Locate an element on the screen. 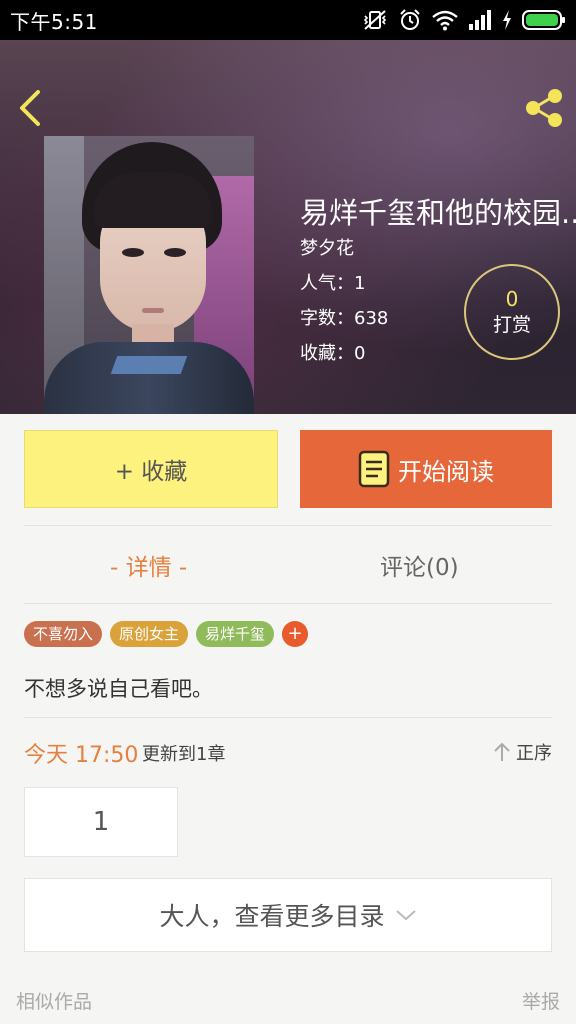  popularity-stat: 人气：1 is located at coordinates (333, 283).